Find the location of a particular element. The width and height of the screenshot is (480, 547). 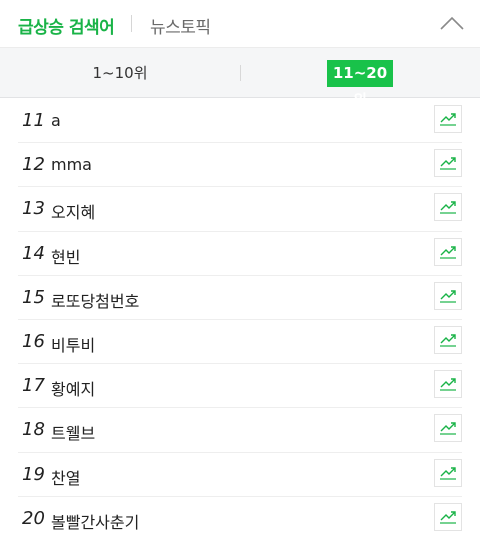

keyword-text: mma is located at coordinates (71, 164).